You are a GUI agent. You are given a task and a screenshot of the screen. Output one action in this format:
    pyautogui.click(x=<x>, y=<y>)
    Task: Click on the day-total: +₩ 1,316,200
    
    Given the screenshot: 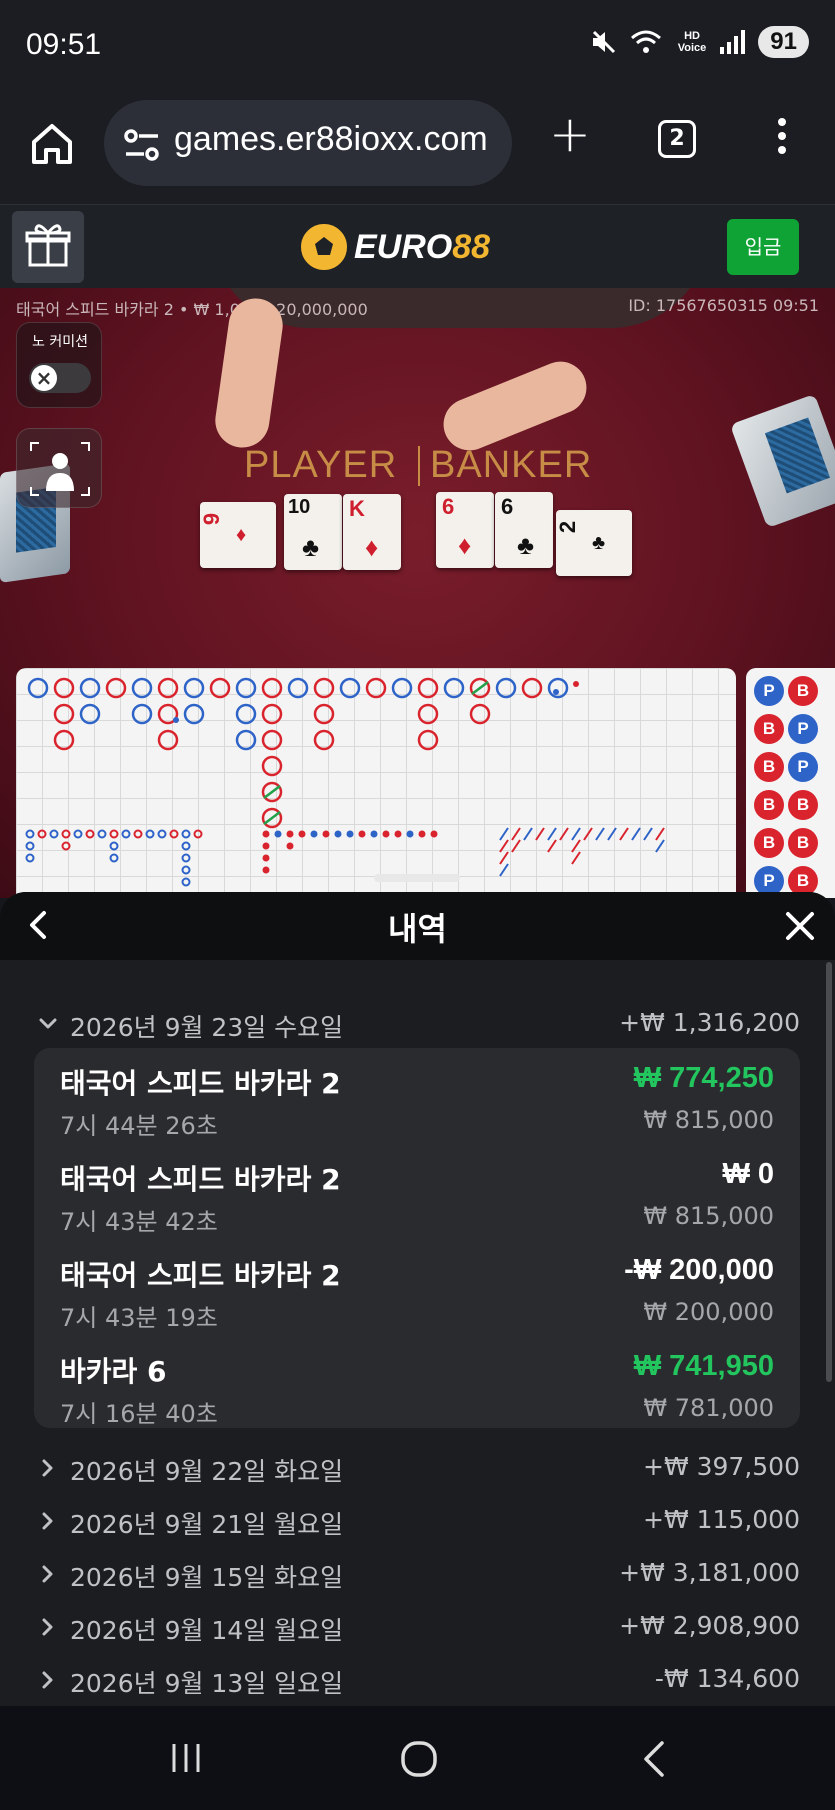 What is the action you would take?
    pyautogui.click(x=709, y=1022)
    